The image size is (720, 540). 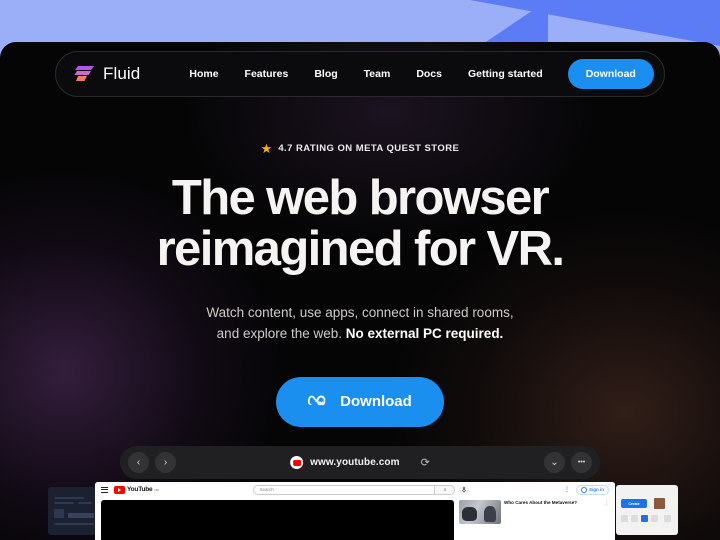 What do you see at coordinates (581, 462) in the screenshot?
I see `more-options-icon: •••` at bounding box center [581, 462].